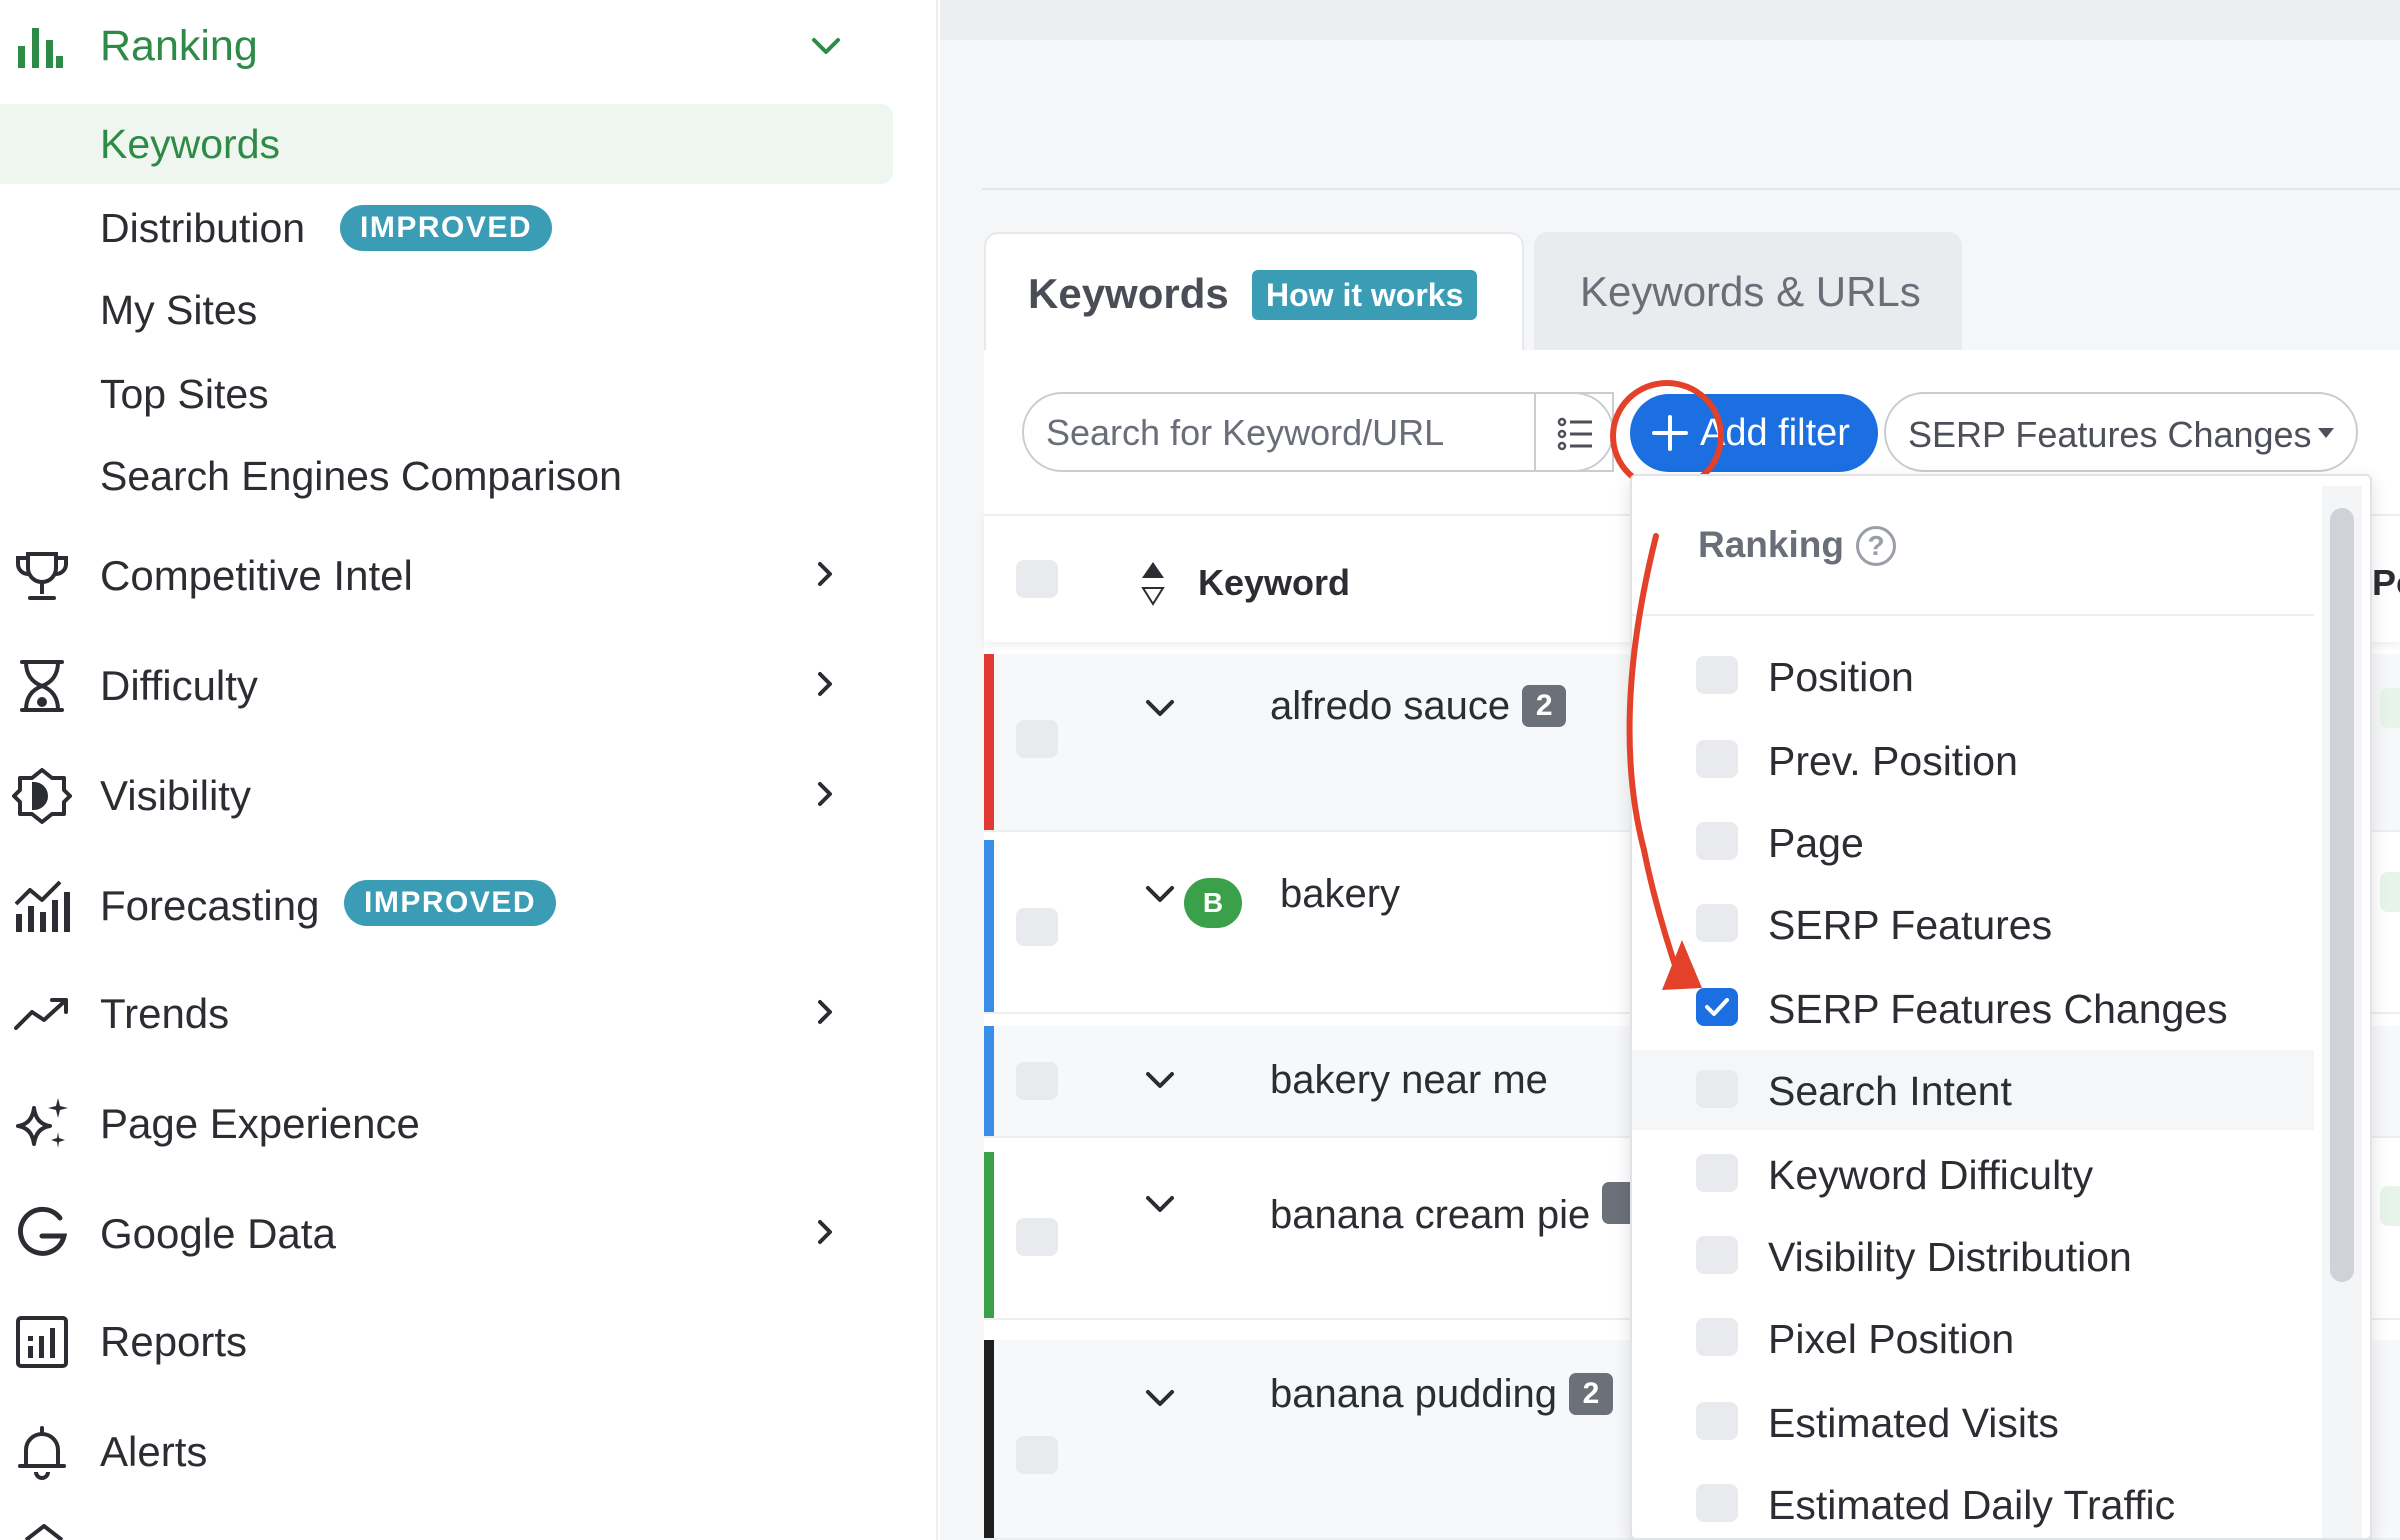 This screenshot has width=2400, height=1540. I want to click on sidebar-subitem-search-engines-comparison: Search Engines Comparison, so click(446, 476).